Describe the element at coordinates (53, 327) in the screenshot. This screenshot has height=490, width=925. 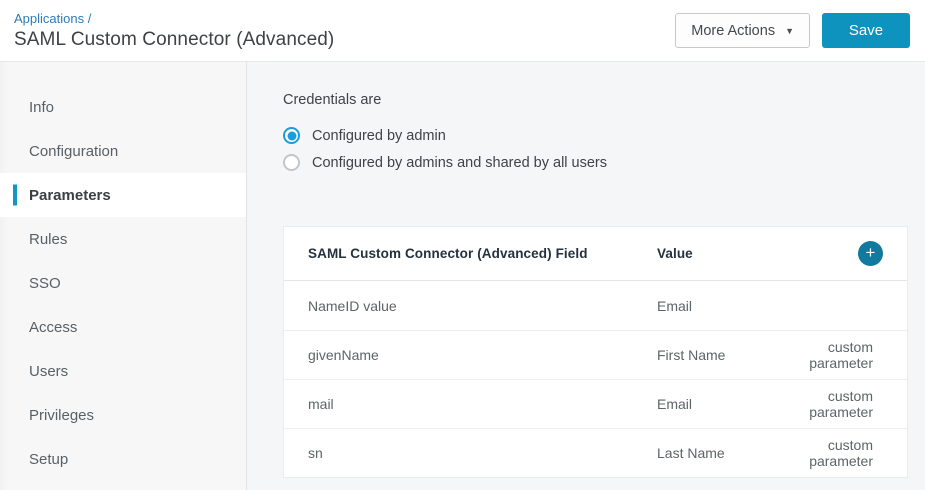
I see `sidebar-item-label: Access` at that location.